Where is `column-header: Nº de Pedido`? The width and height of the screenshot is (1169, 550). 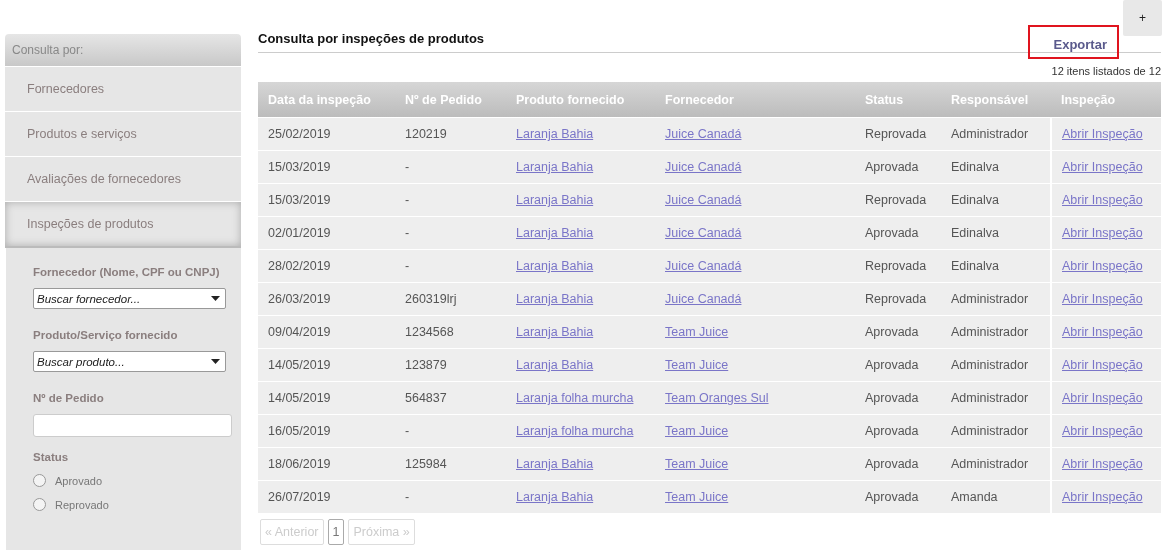
column-header: Nº de Pedido is located at coordinates (450, 100).